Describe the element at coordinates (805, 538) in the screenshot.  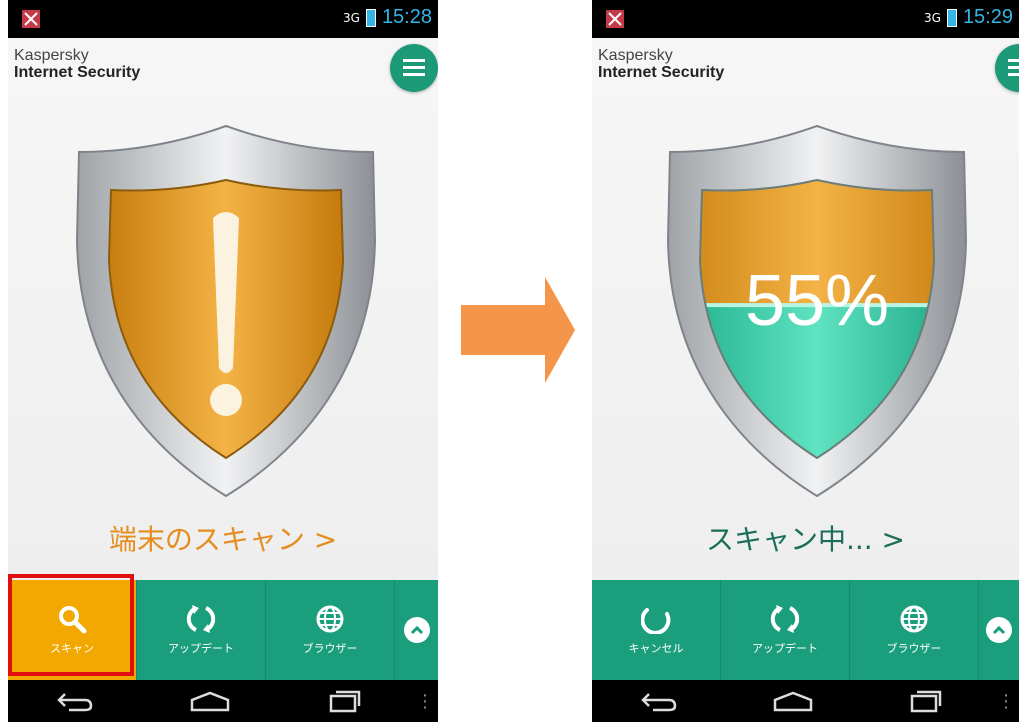
I see `scanning-status-link: スキャン中... >` at that location.